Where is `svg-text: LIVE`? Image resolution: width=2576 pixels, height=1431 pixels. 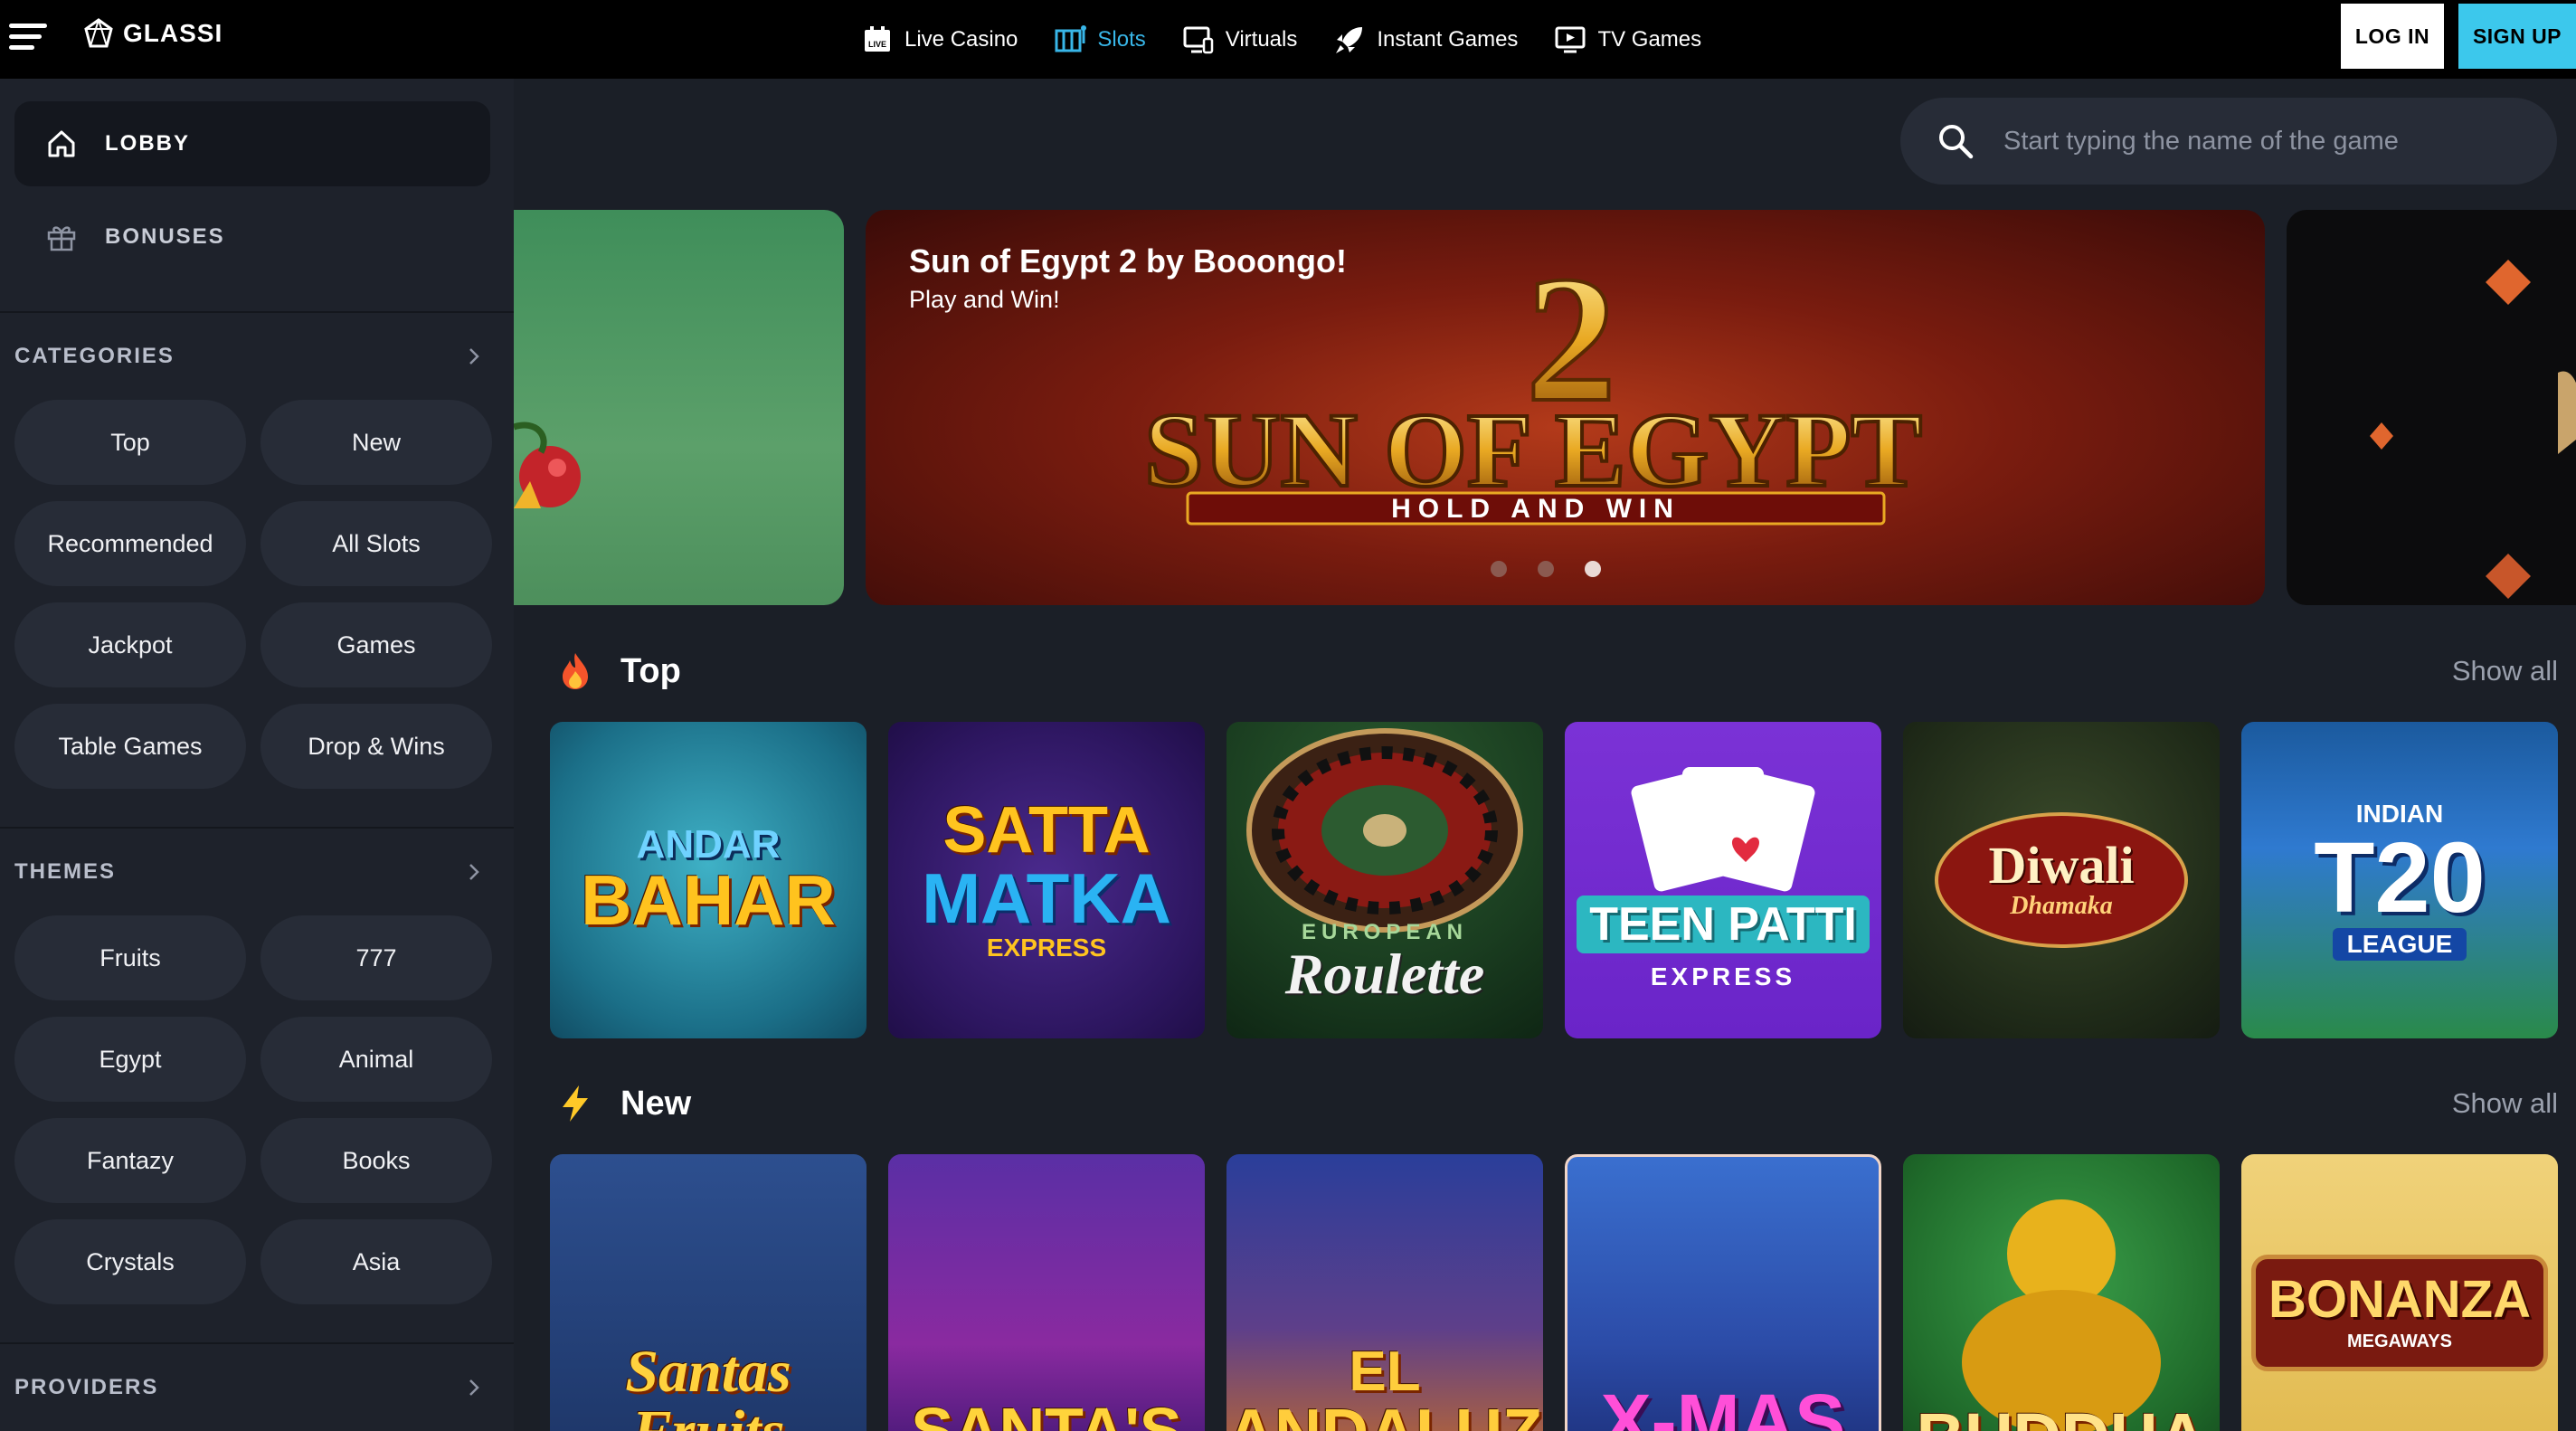
svg-text: LIVE is located at coordinates (877, 44).